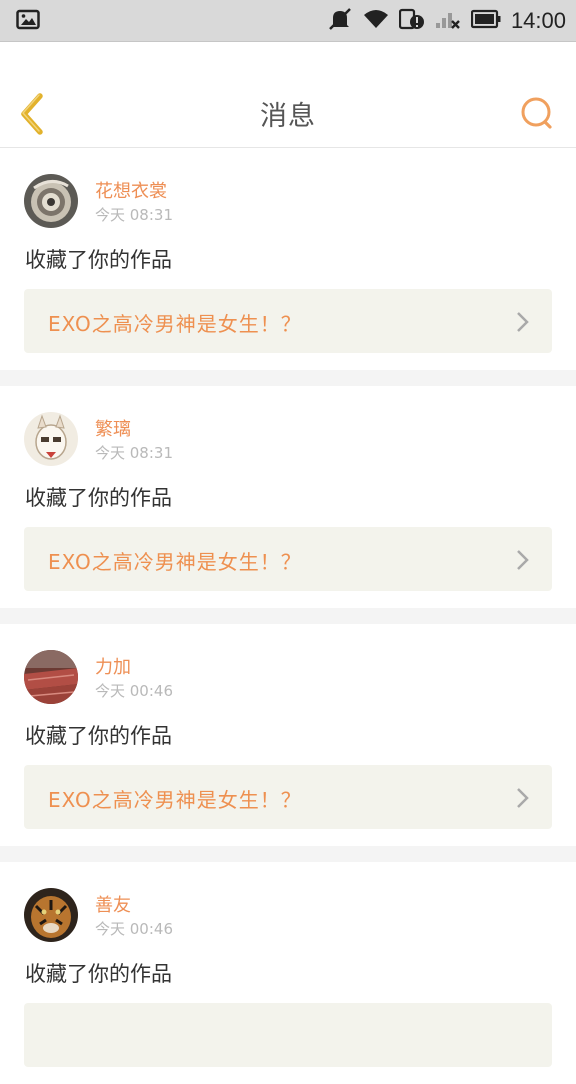 The width and height of the screenshot is (576, 1084). Describe the element at coordinates (28, 22) in the screenshot. I see `gallery-notification-icon` at that location.